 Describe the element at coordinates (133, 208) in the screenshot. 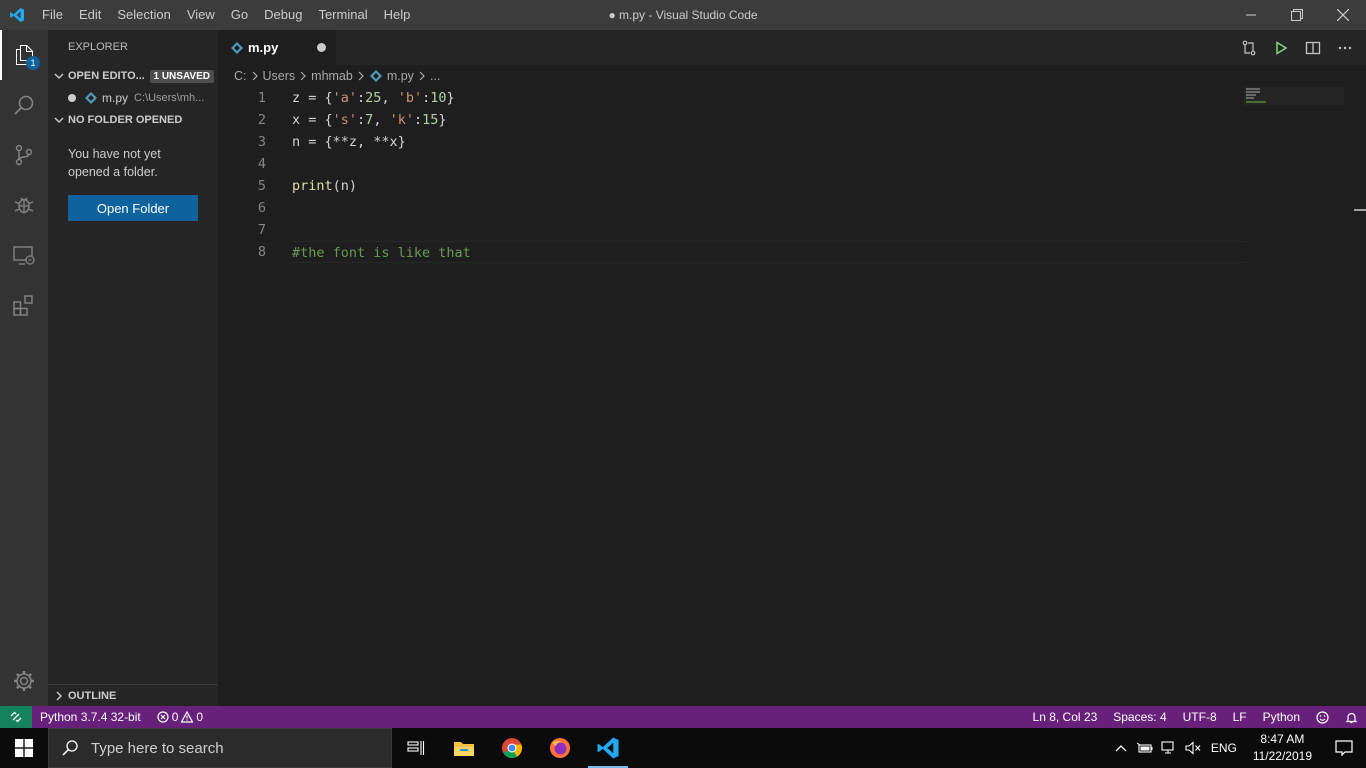

I see `open-folder-button: Open Folder` at that location.